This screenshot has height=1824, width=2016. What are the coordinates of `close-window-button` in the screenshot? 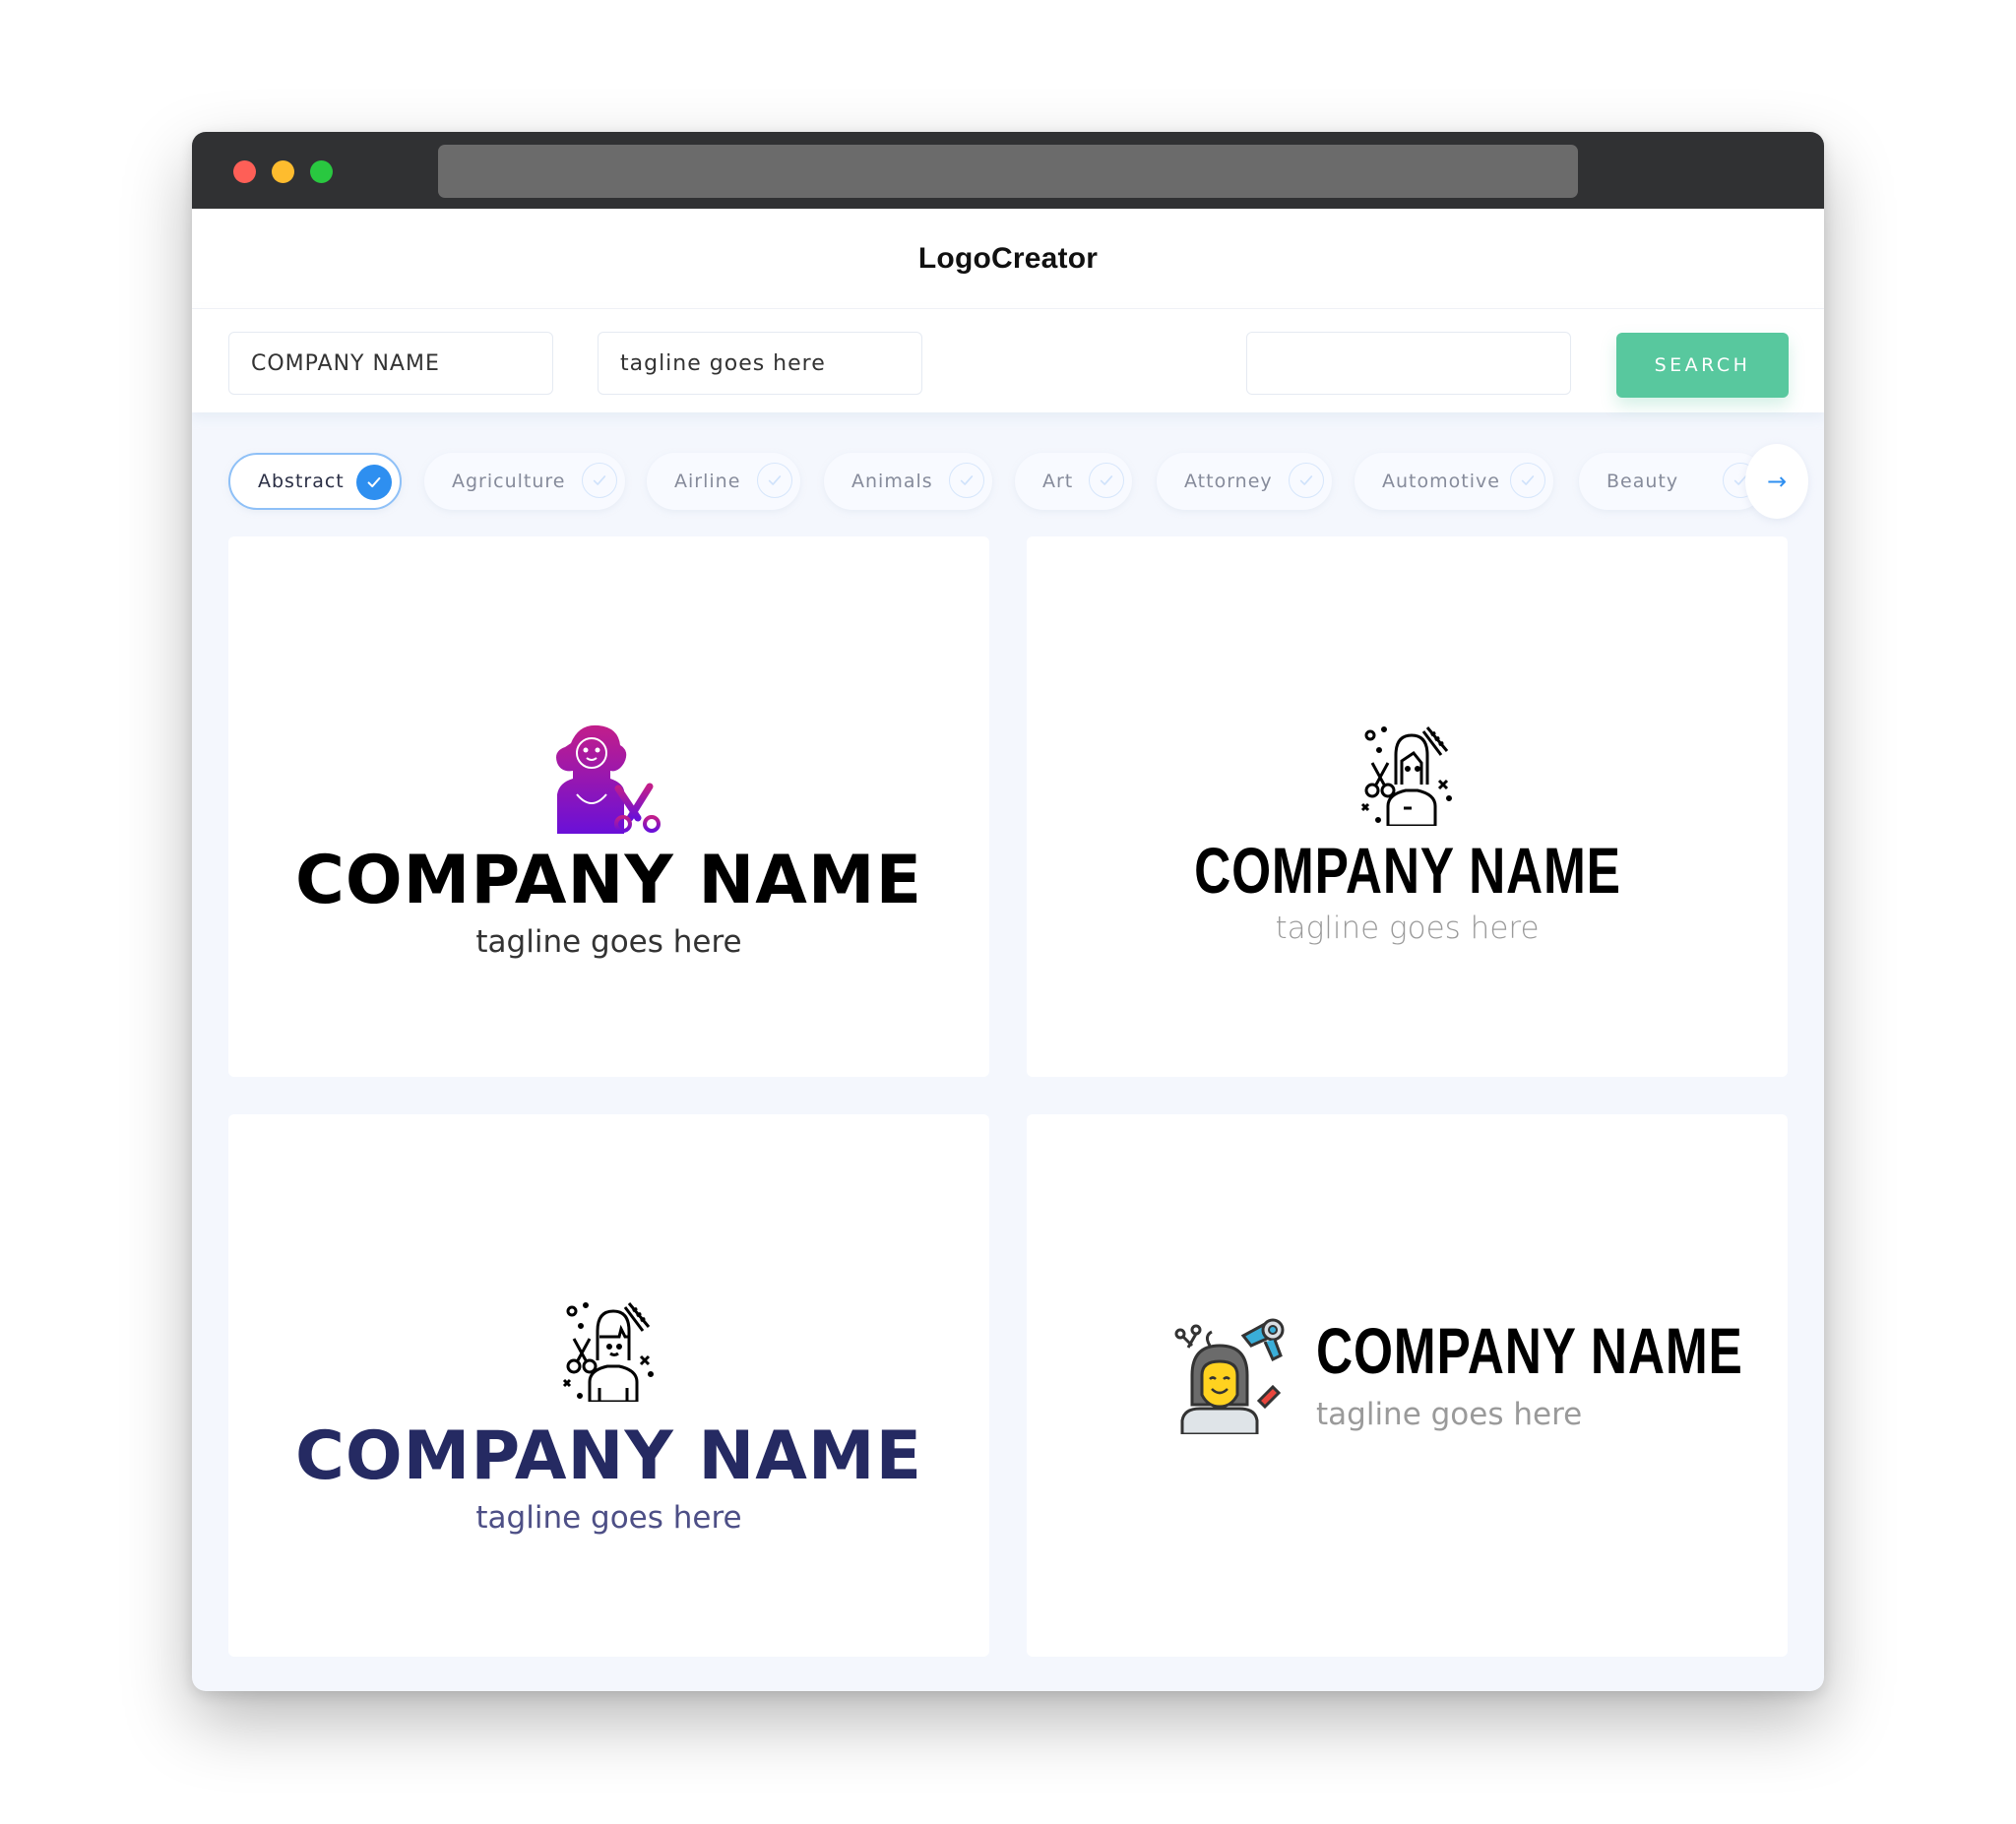 It's located at (244, 171).